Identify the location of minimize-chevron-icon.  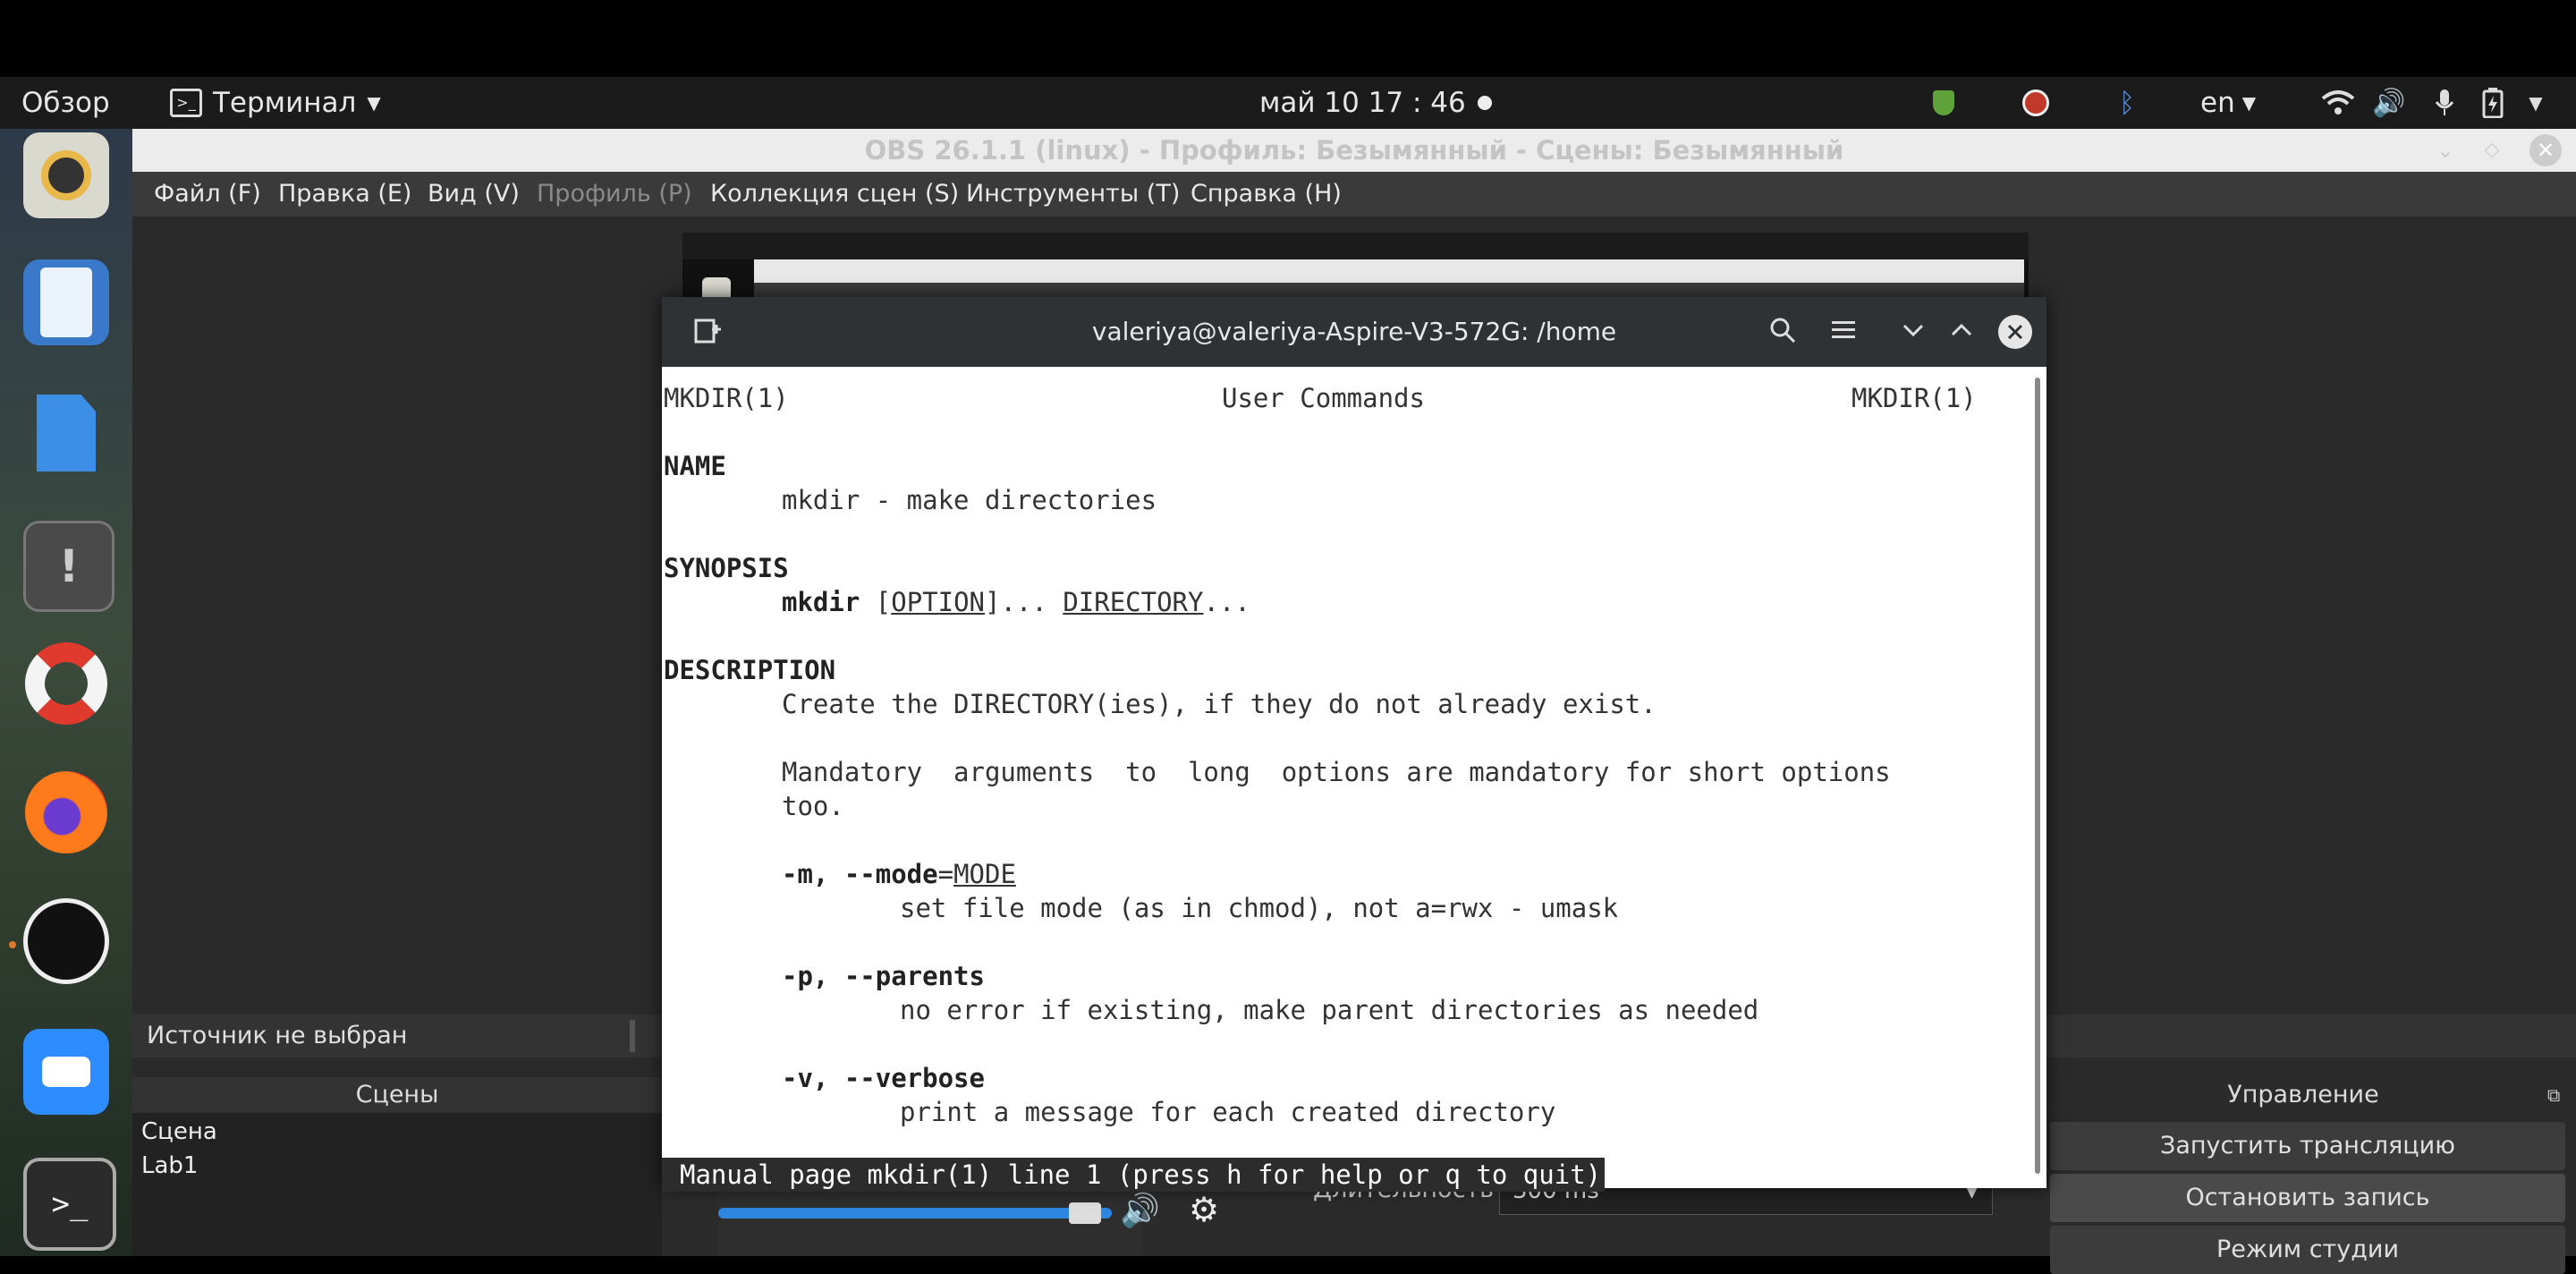
(1915, 332).